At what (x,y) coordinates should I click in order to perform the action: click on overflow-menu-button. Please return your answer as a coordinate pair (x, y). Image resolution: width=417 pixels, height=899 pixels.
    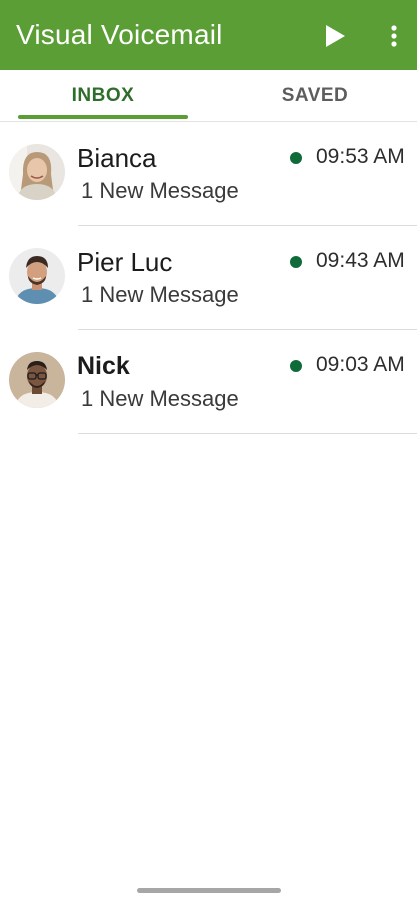
    Looking at the image, I should click on (394, 36).